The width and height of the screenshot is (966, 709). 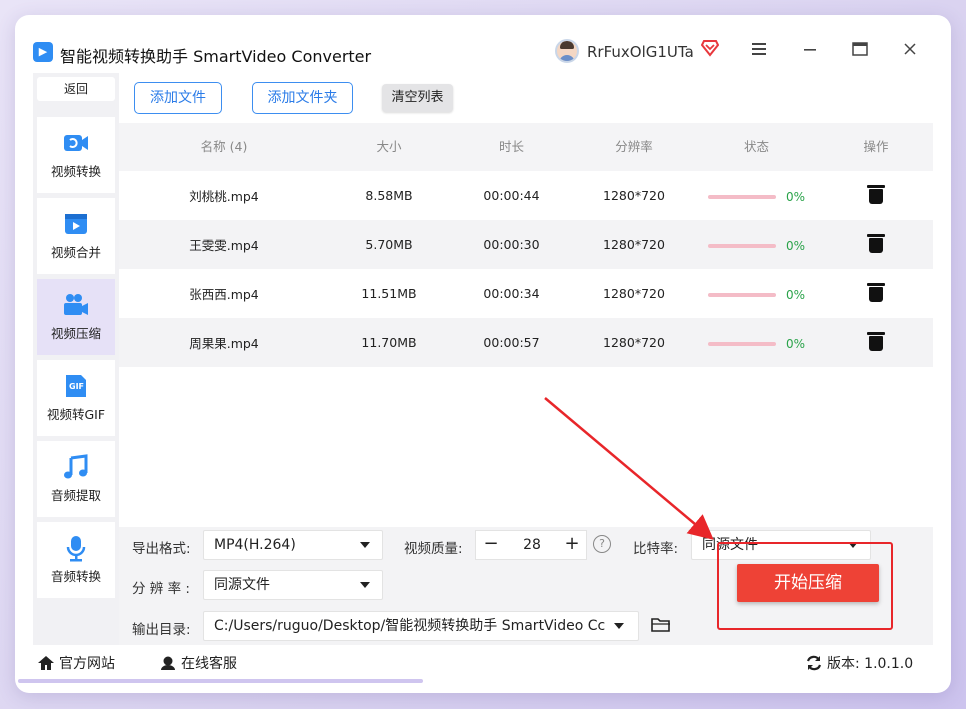 I want to click on table-row: 刘桃桃.mp4 8.58MB 00:00:44 1280*720 0%, so click(x=526, y=195).